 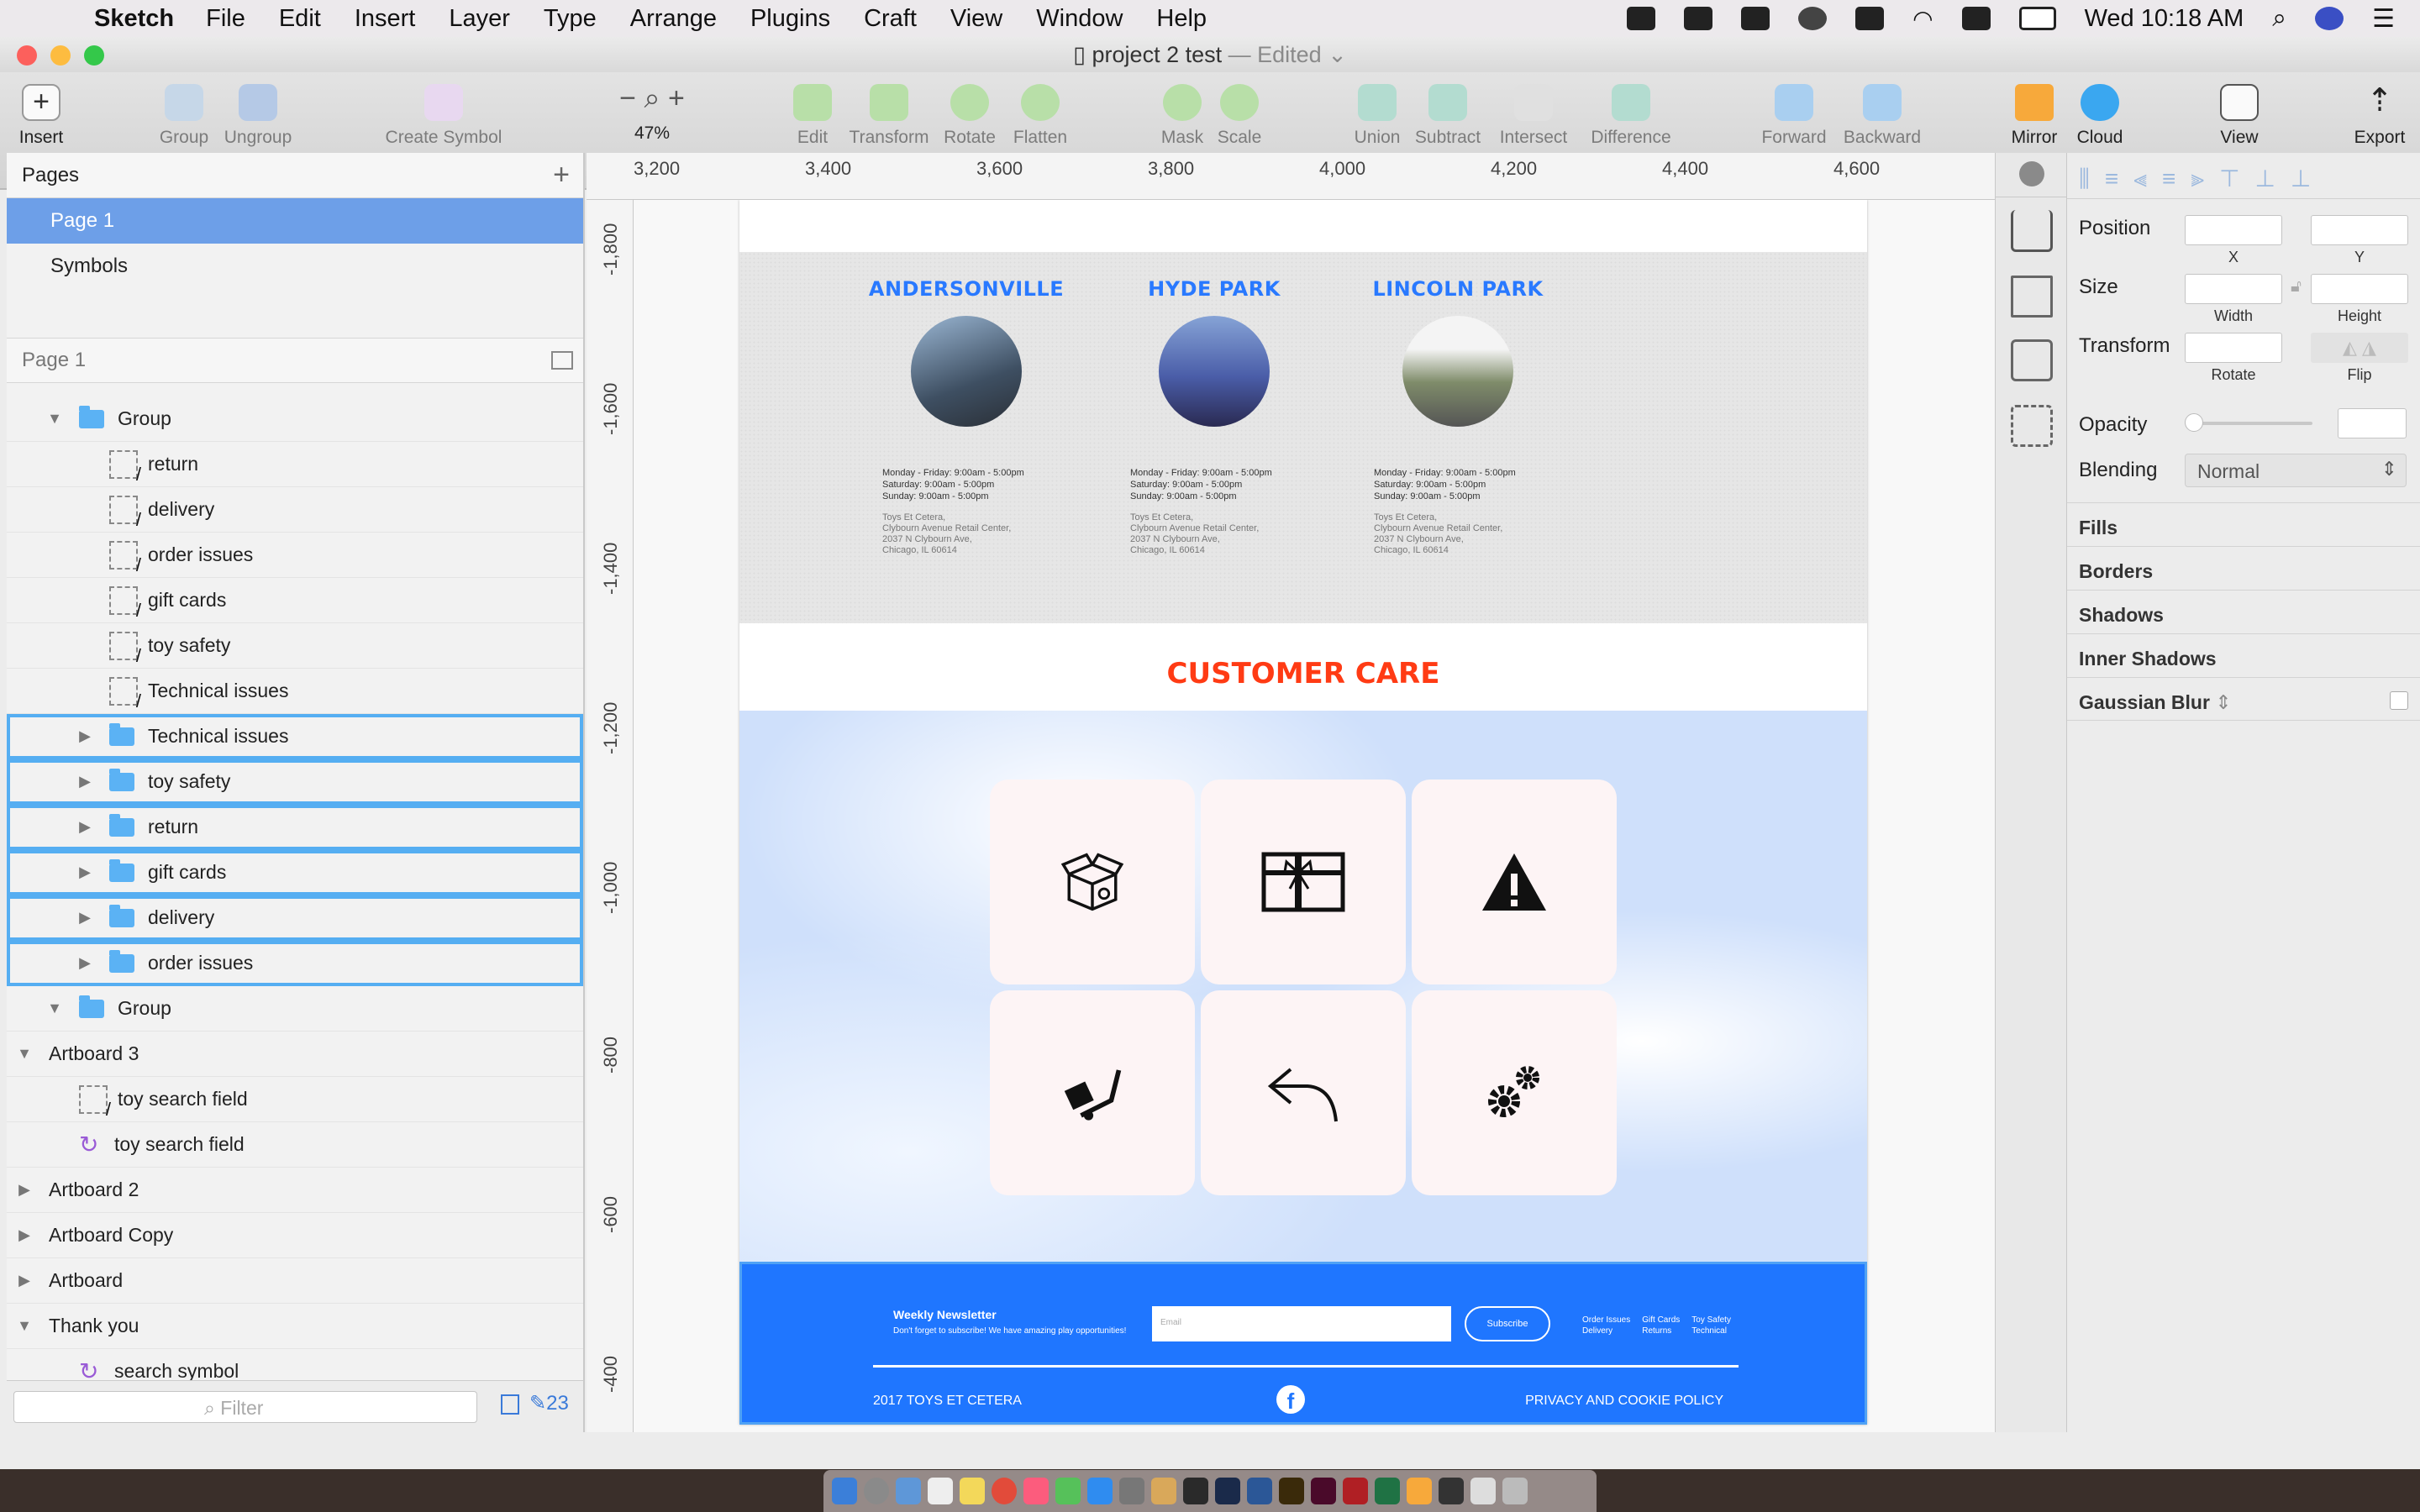 What do you see at coordinates (1419, 1491) in the screenshot?
I see `sketch-icon` at bounding box center [1419, 1491].